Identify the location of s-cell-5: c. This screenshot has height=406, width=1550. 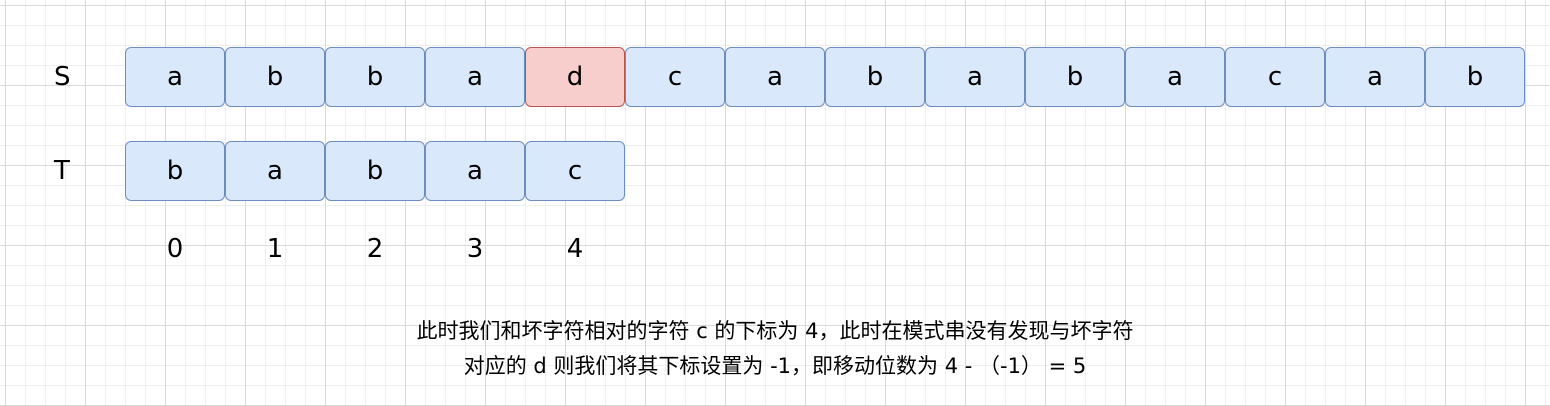
(675, 77).